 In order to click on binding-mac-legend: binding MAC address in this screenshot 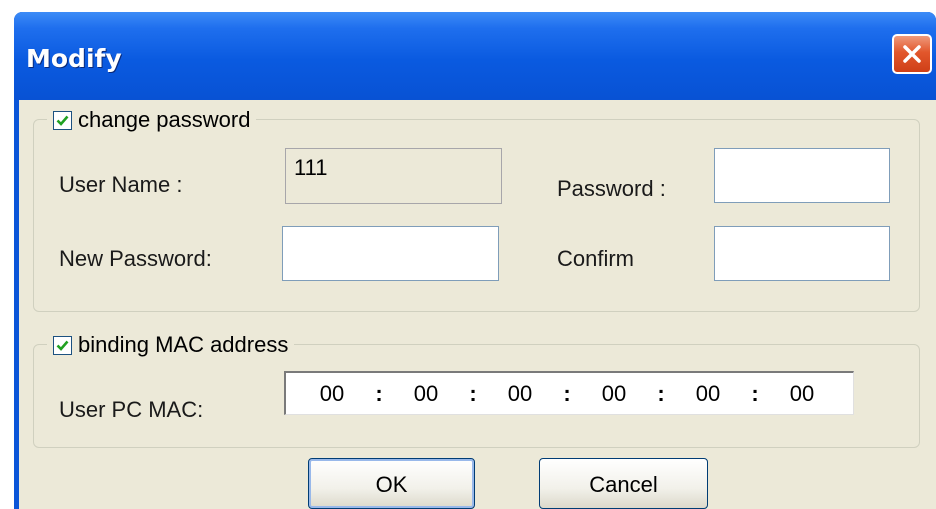, I will do `click(171, 345)`.